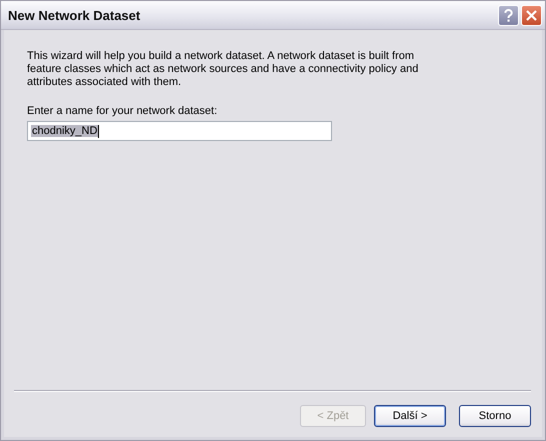  I want to click on close-button, so click(531, 15).